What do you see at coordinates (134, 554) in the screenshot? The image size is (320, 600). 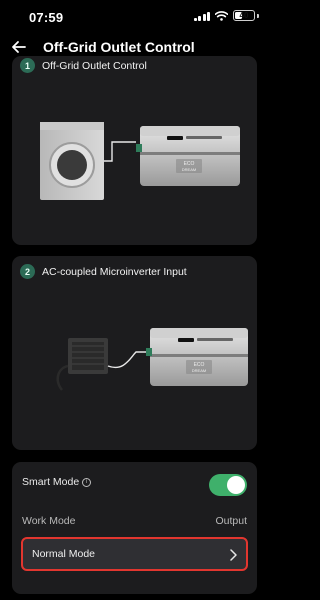 I see `mode-select-normal: Normal Mode` at bounding box center [134, 554].